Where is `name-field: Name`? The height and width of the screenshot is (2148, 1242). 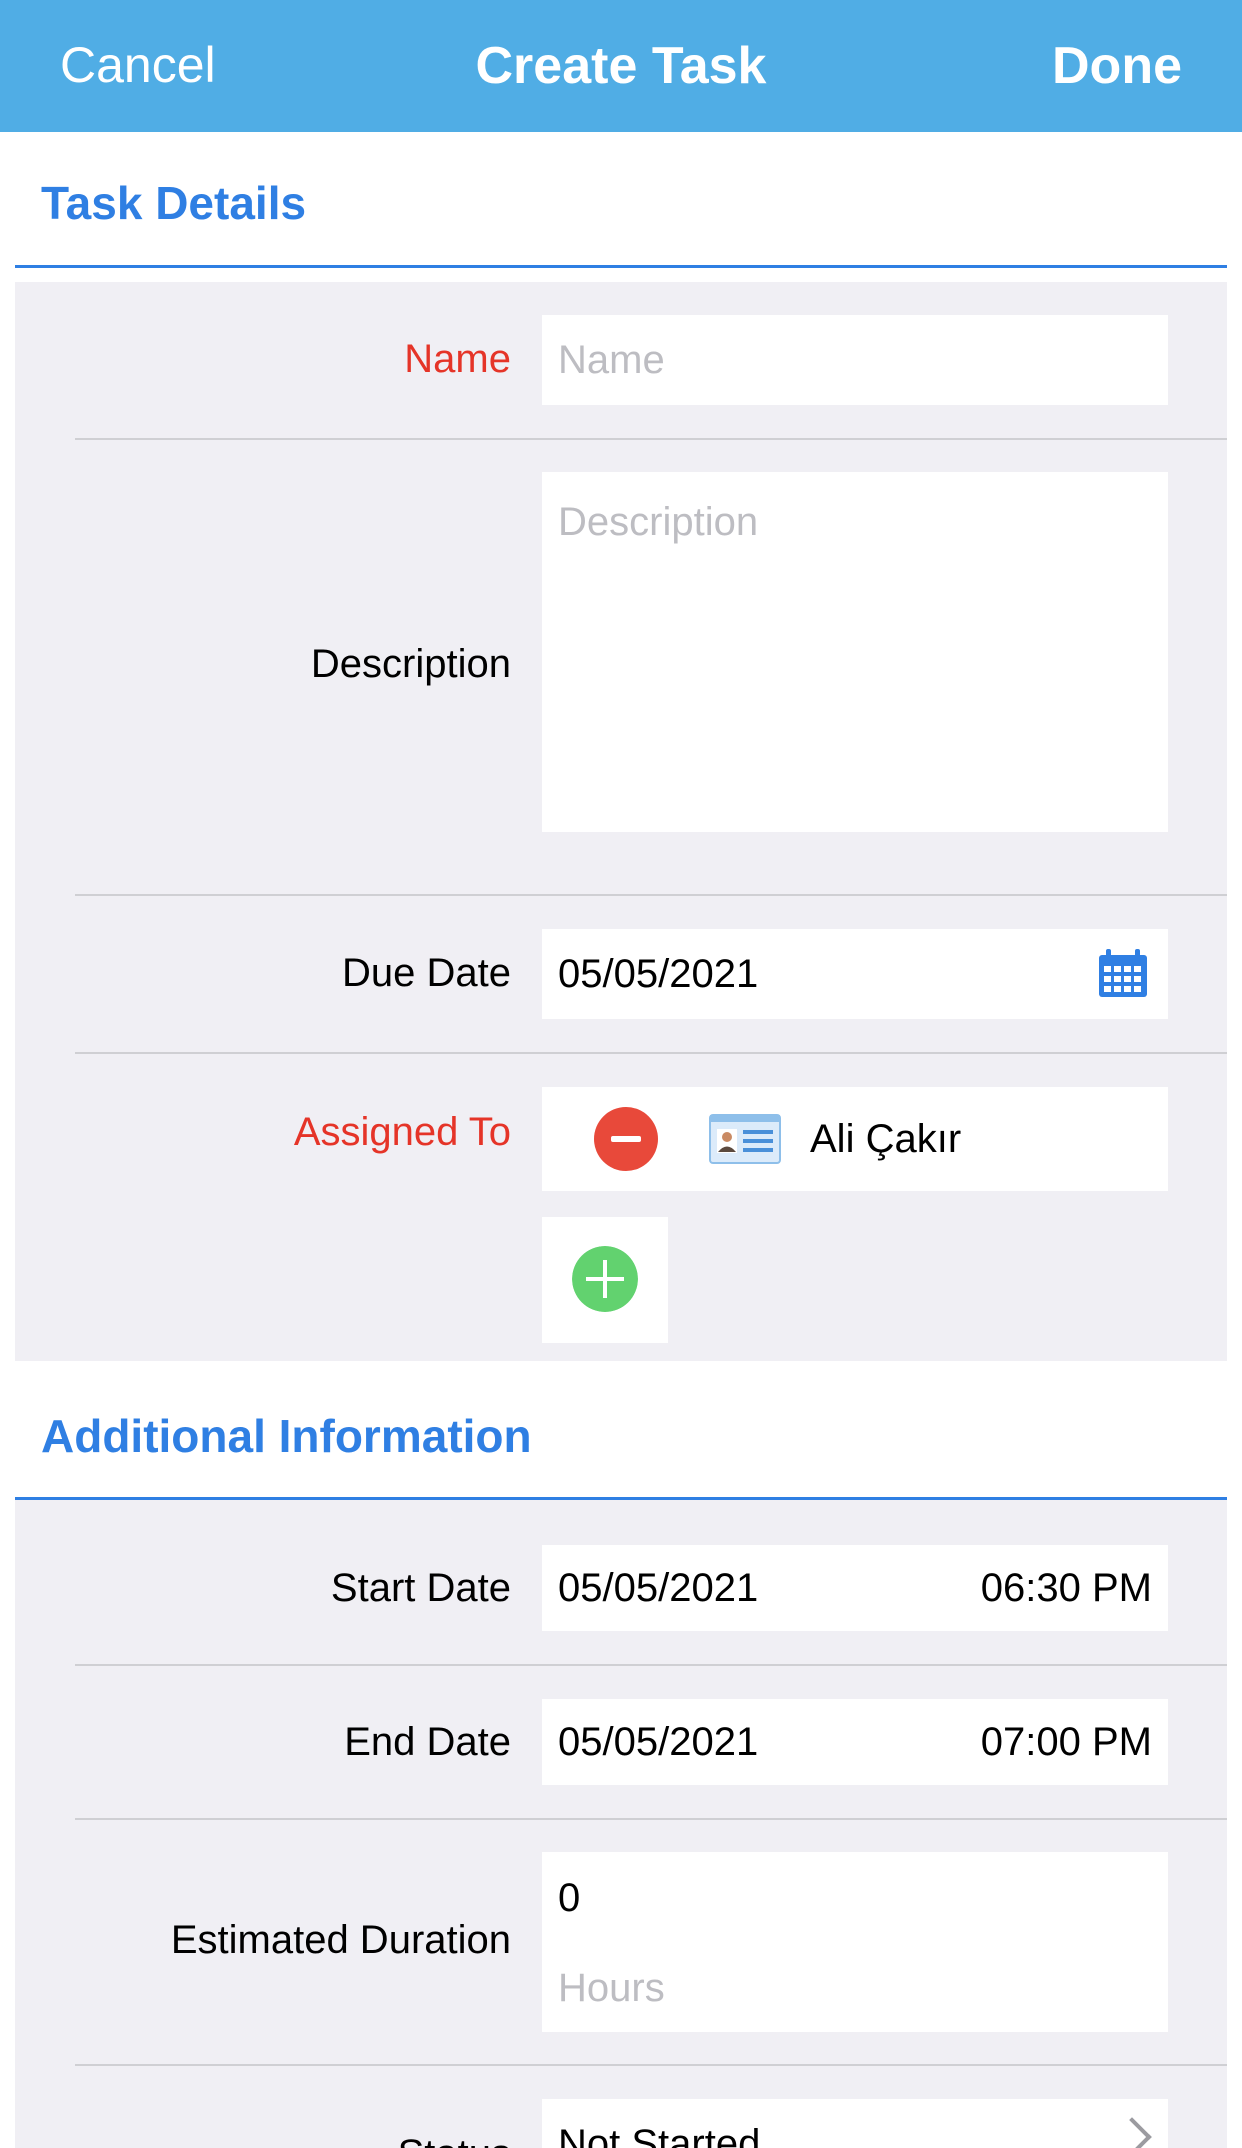 name-field: Name is located at coordinates (855, 360).